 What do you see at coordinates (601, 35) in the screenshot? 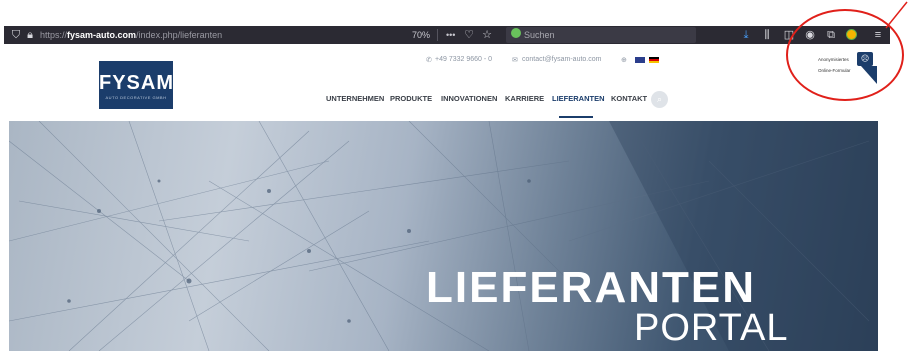
I see `search-input: Suchen` at bounding box center [601, 35].